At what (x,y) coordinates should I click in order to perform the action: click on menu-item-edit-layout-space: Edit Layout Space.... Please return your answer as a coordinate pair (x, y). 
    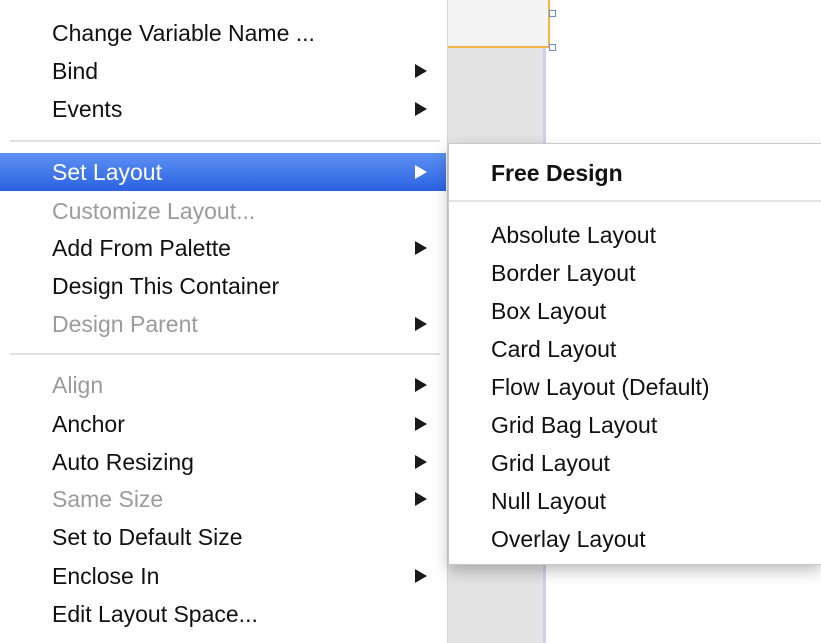
    Looking at the image, I should click on (223, 614).